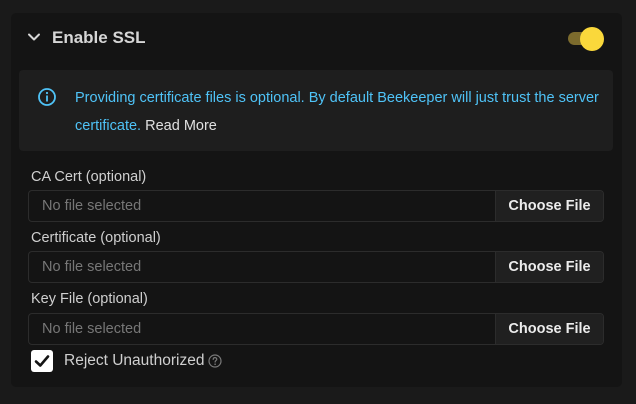 This screenshot has height=404, width=636. I want to click on ca-cert-choose-button: Choose File, so click(549, 206).